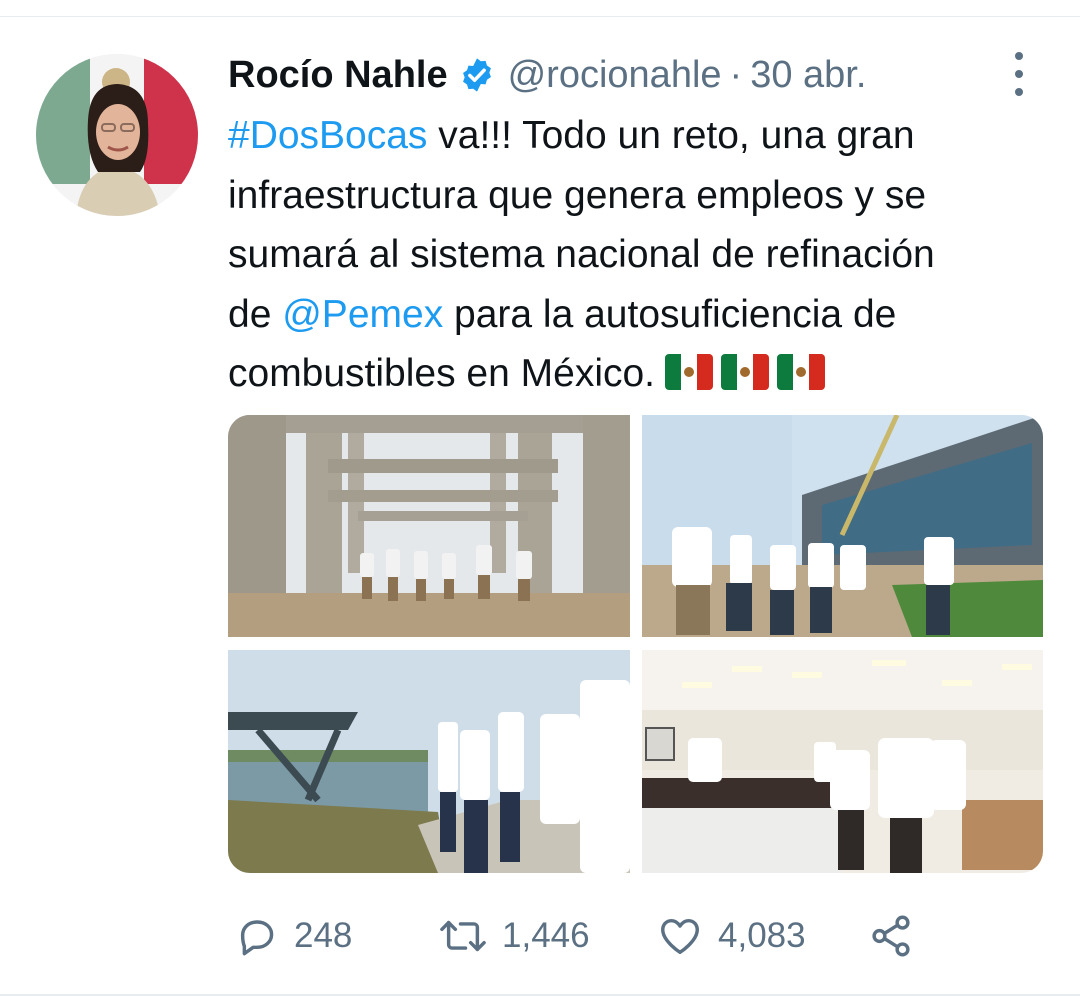 This screenshot has width=1080, height=996. Describe the element at coordinates (442, 373) in the screenshot. I see `tweet-text-segment: combustibles en México.` at that location.